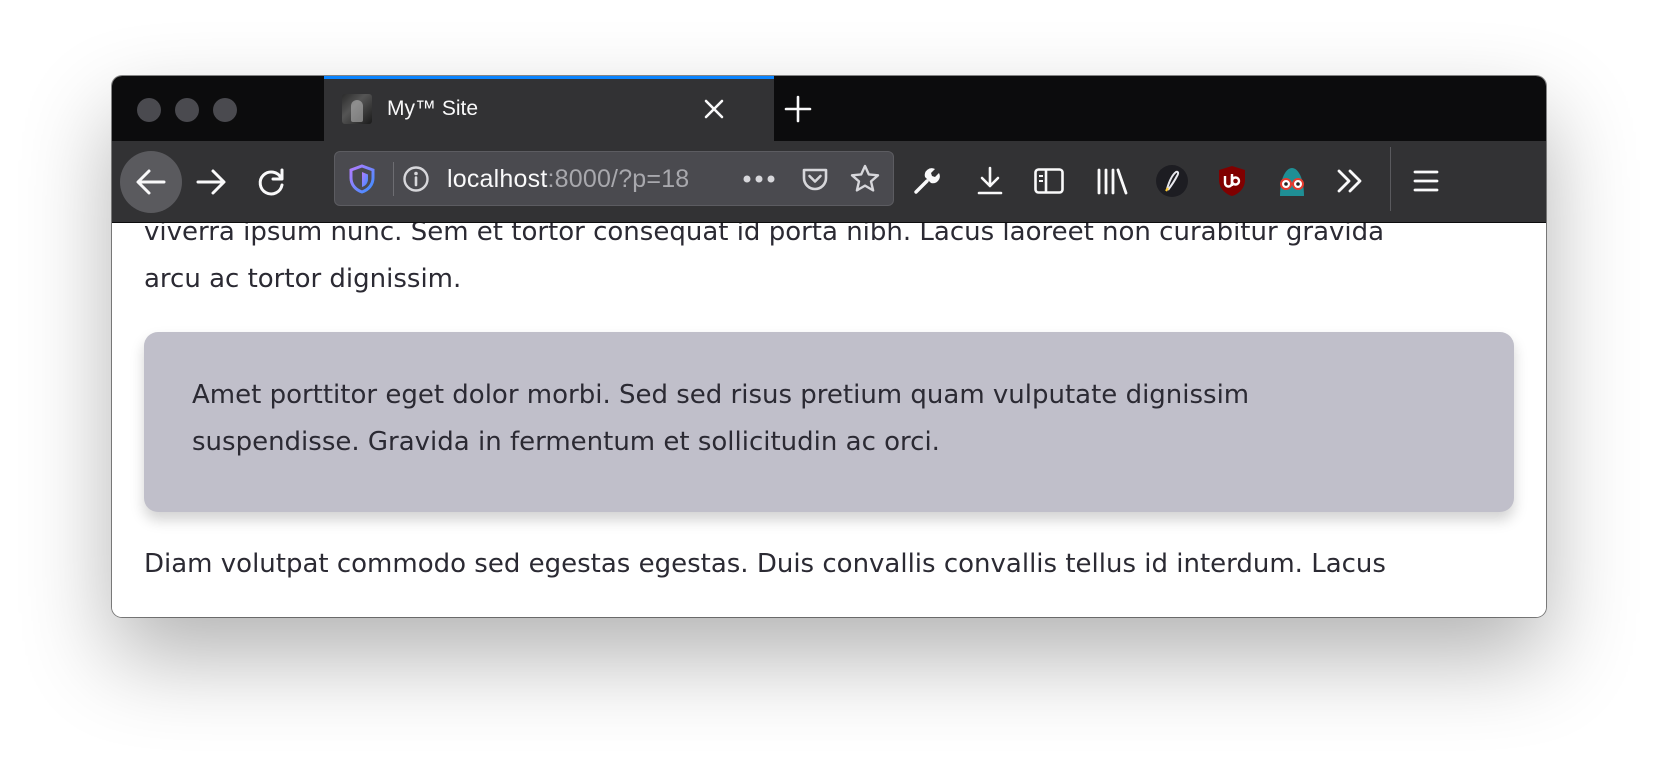  Describe the element at coordinates (433, 108) in the screenshot. I see `tab-title: My™ Site` at that location.